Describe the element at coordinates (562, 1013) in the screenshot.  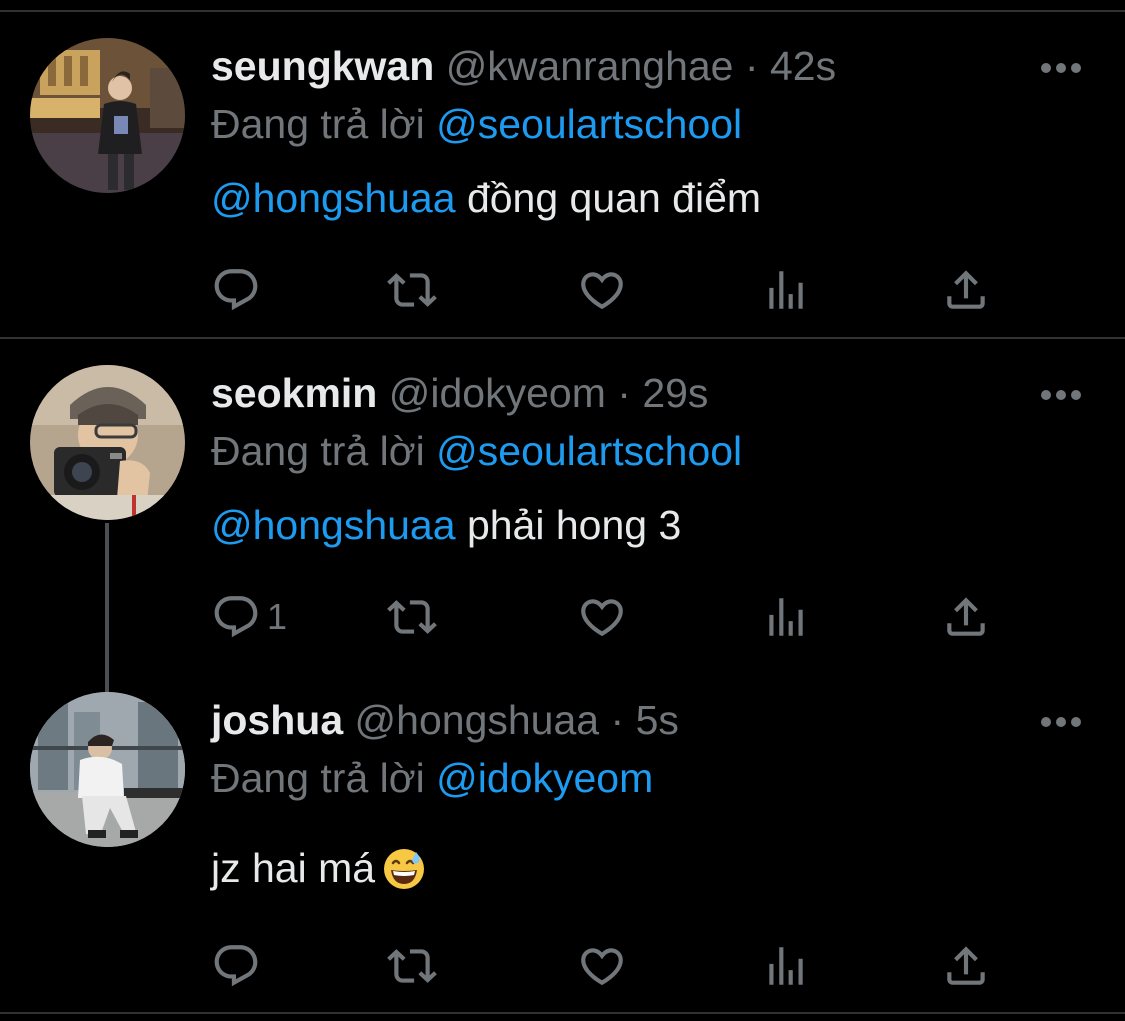
I see `bottom-divider` at that location.